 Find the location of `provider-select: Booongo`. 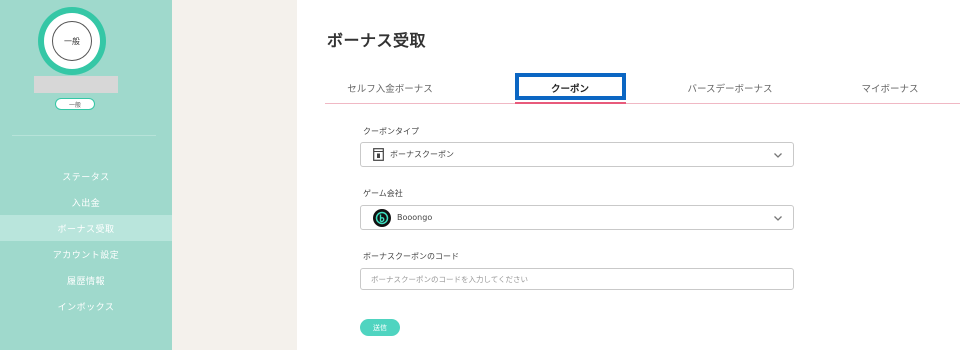

provider-select: Booongo is located at coordinates (577, 217).